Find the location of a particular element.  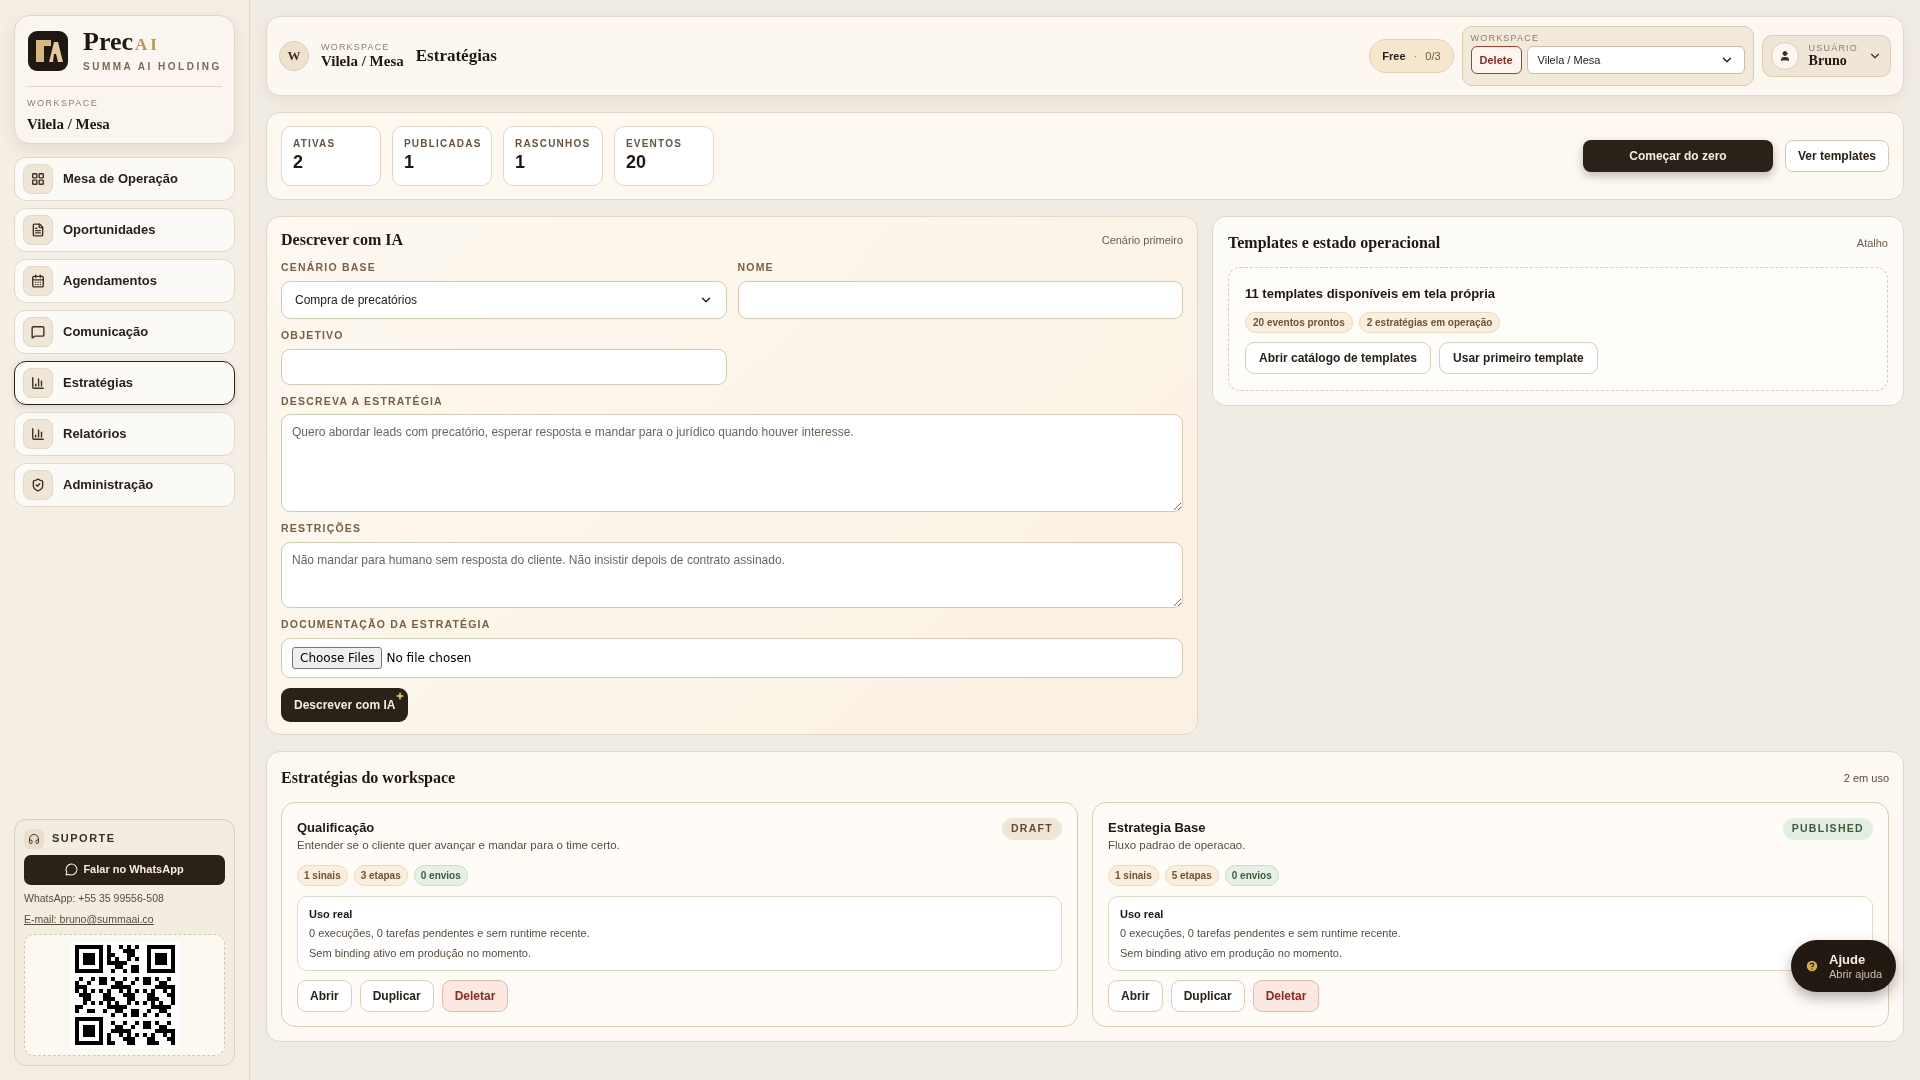

status-badge: DRAFT is located at coordinates (1031, 828).